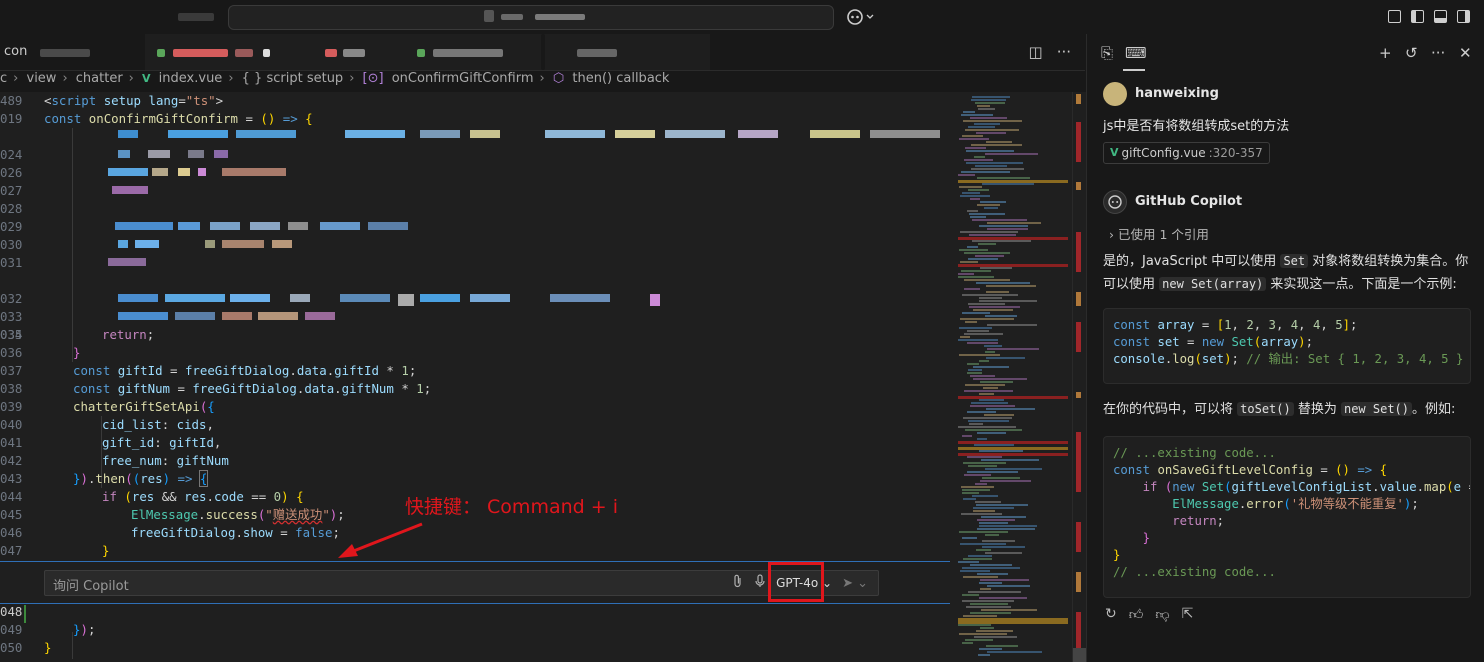  I want to click on user-name: hanweixing, so click(1177, 93).